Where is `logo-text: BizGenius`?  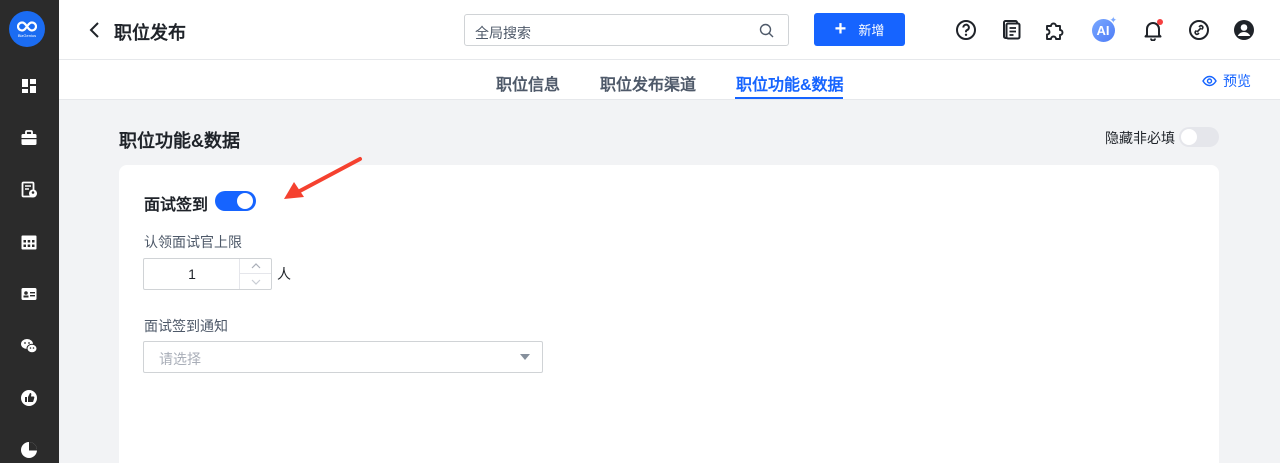
logo-text: BizGenius is located at coordinates (27, 35).